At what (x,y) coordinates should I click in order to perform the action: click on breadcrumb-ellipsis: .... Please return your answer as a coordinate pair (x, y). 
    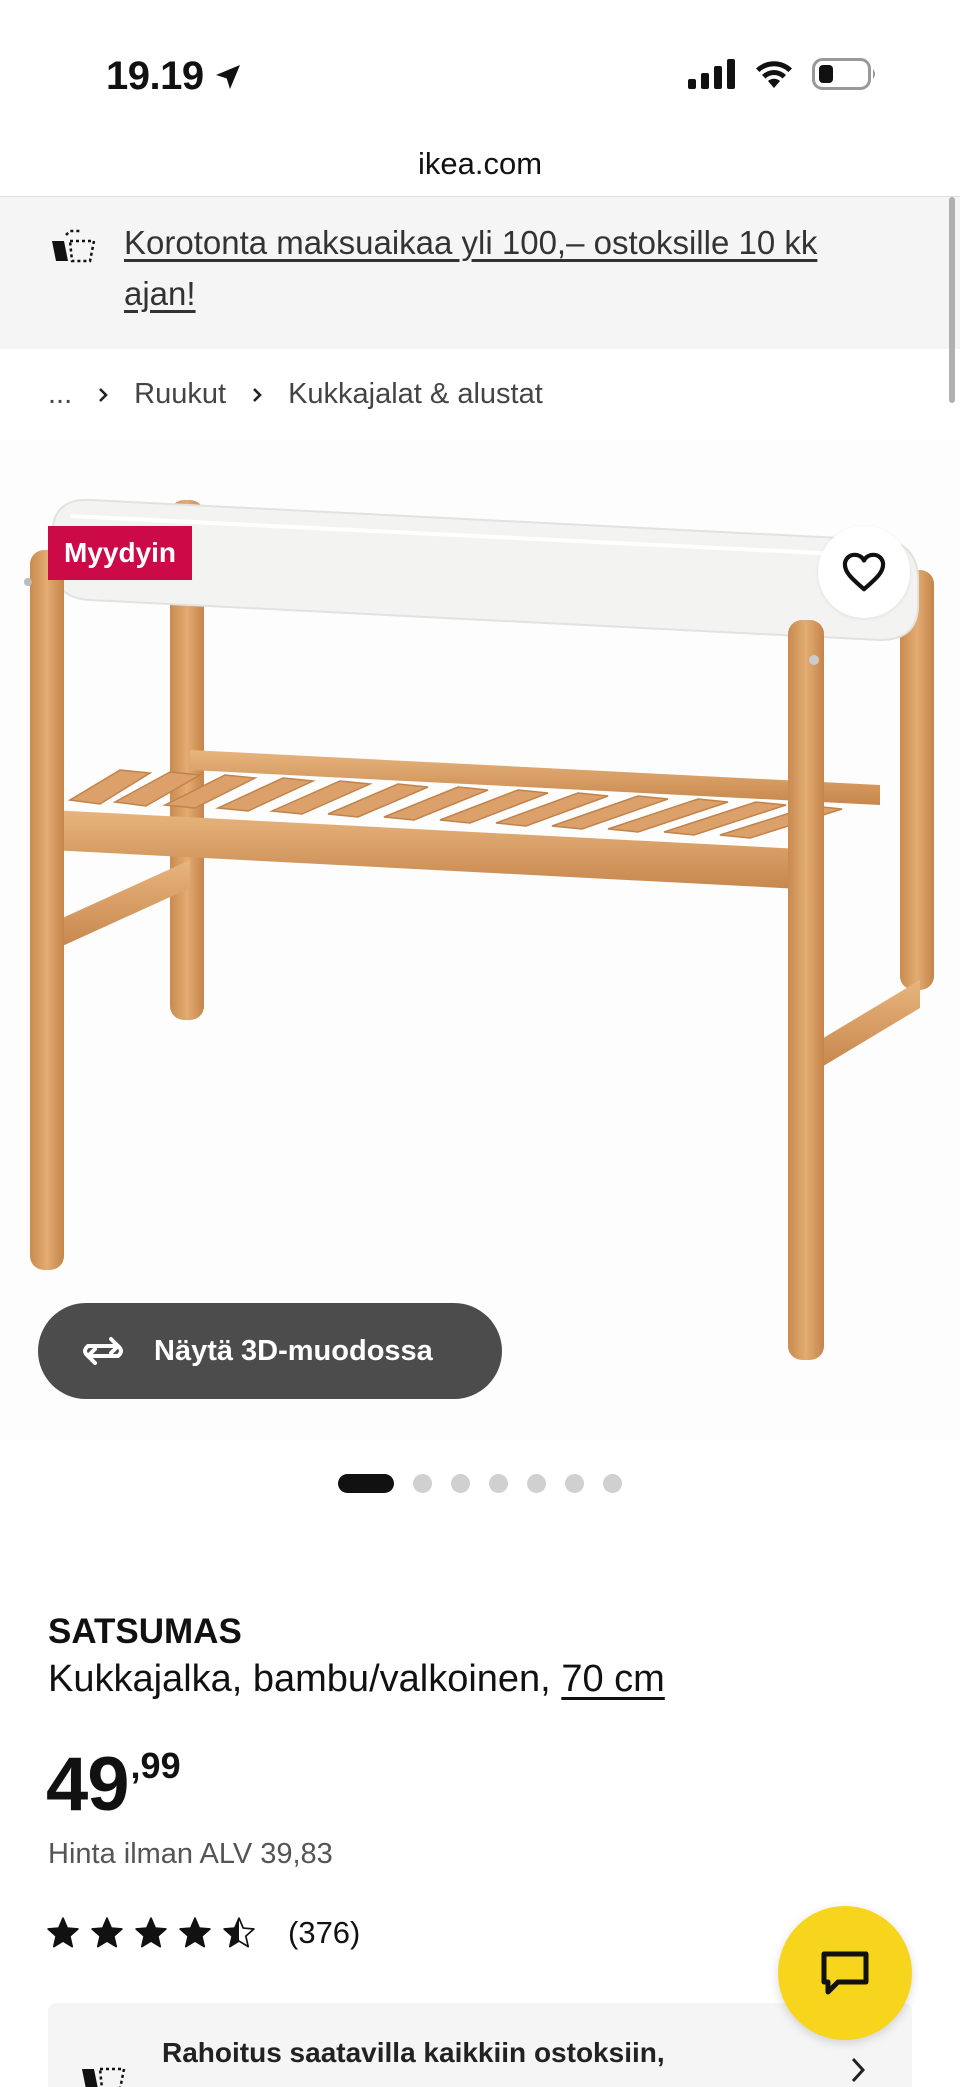
    Looking at the image, I should click on (60, 394).